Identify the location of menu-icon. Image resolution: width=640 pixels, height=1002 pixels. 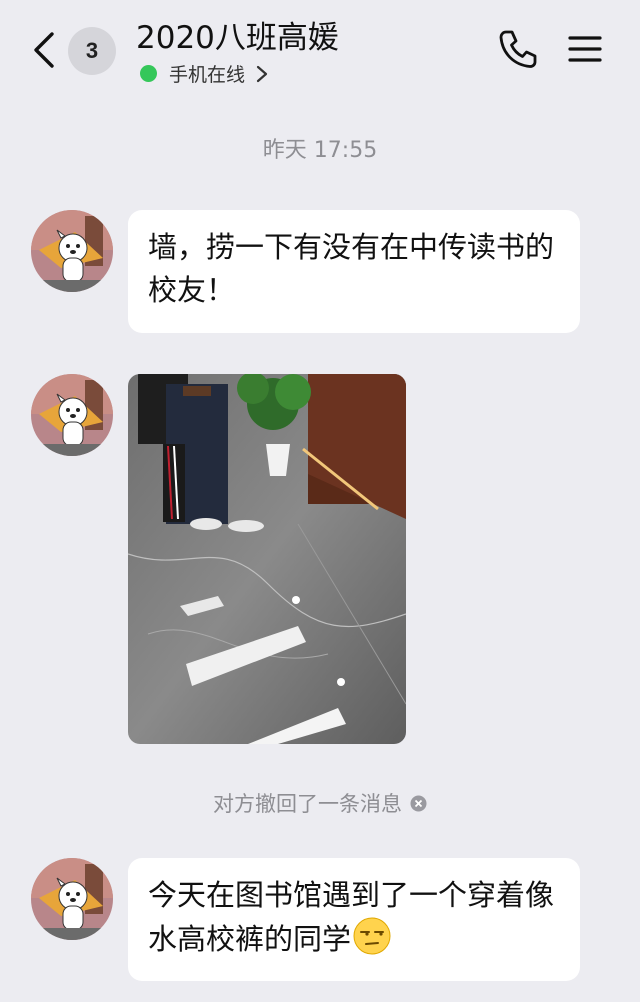
(585, 49).